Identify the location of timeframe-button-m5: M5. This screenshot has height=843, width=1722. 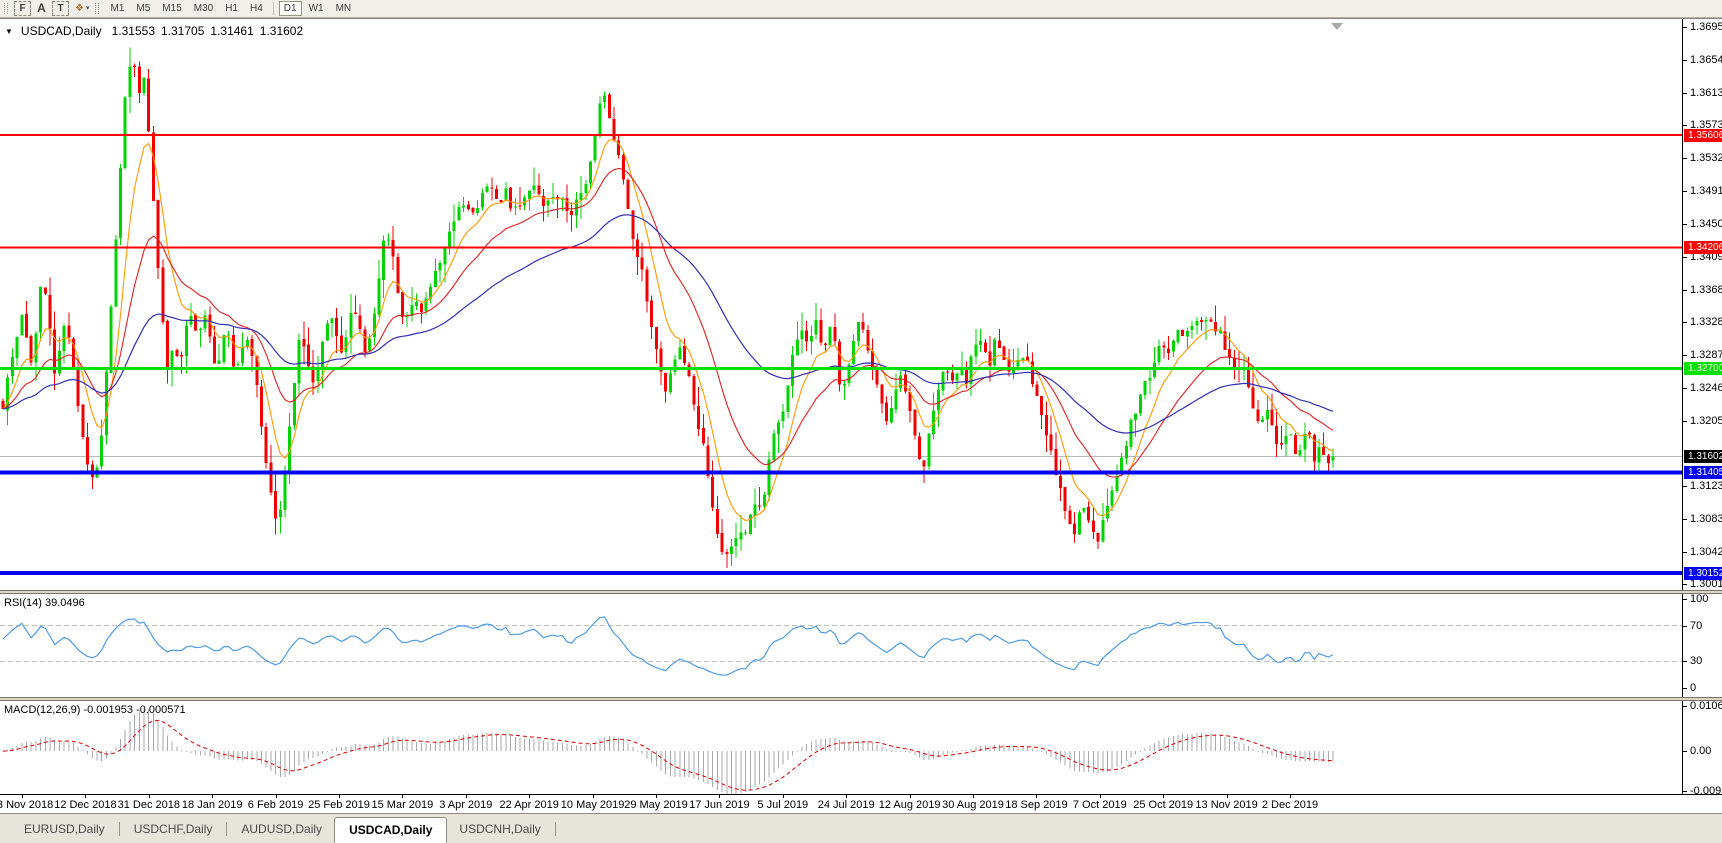
(143, 8).